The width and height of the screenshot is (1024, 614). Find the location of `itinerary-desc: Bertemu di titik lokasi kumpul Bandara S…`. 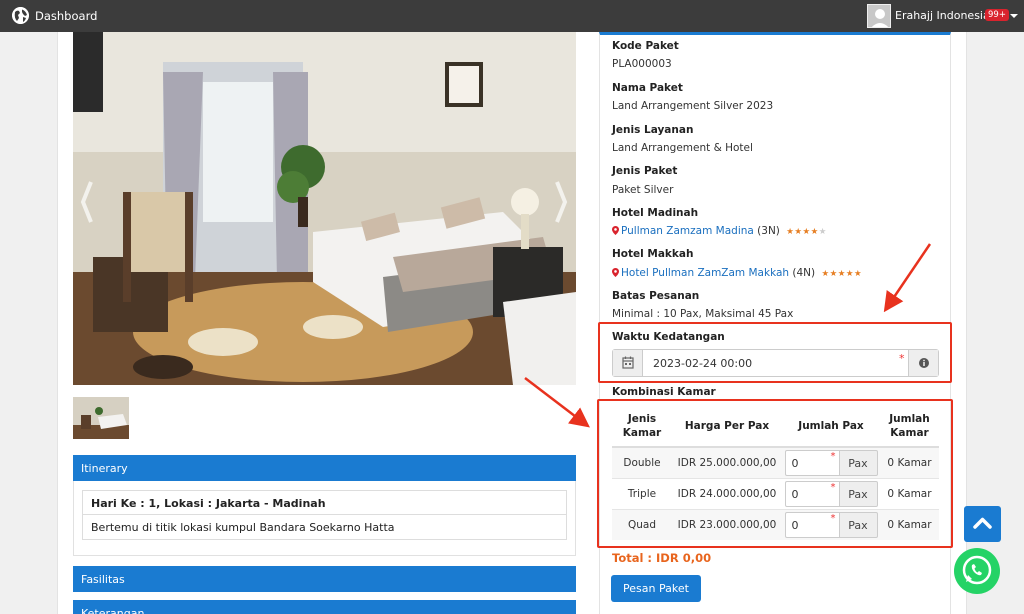

itinerary-desc: Bertemu di titik lokasi kumpul Bandara S… is located at coordinates (243, 527).